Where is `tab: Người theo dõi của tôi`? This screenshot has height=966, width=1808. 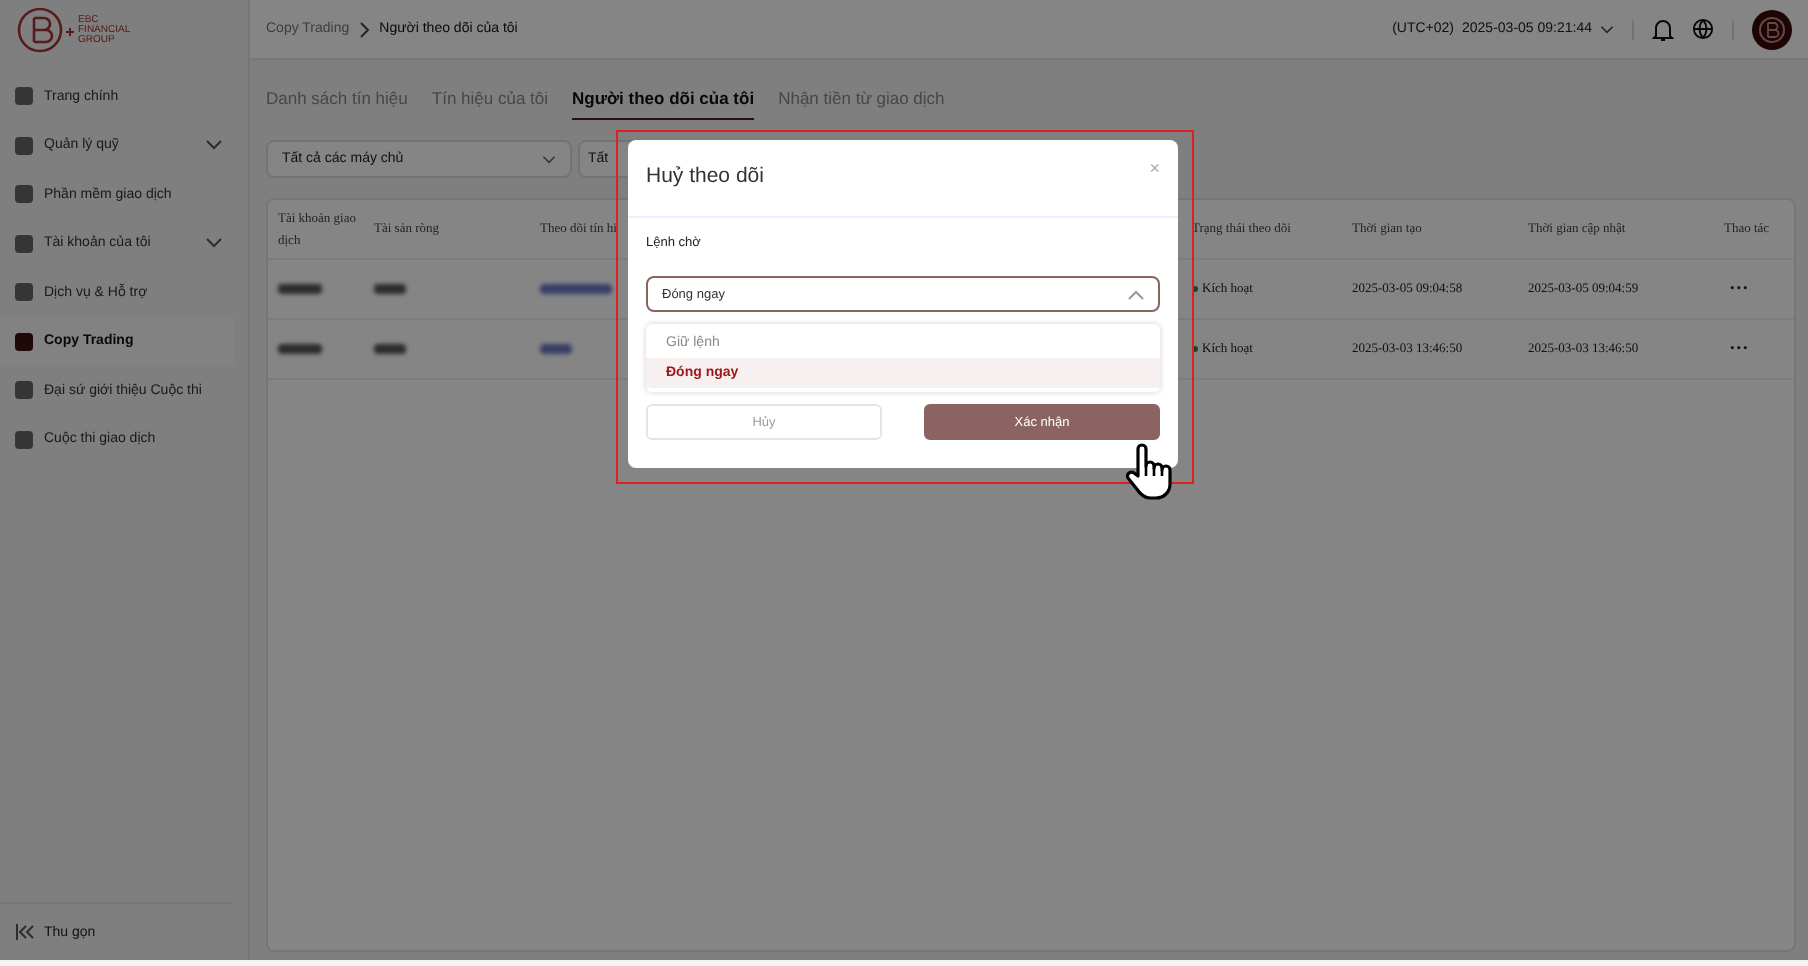
tab: Người theo dõi của tôi is located at coordinates (663, 102).